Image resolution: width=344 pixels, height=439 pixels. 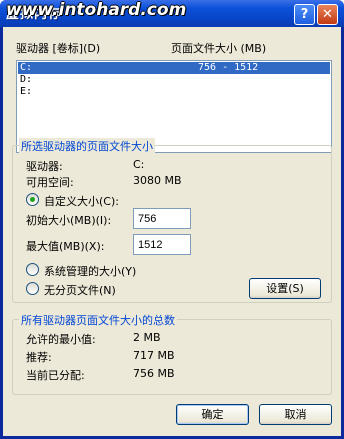 What do you see at coordinates (87, 146) in the screenshot?
I see `selected-drive-group-title: 所选驱动器的页面文件大小` at bounding box center [87, 146].